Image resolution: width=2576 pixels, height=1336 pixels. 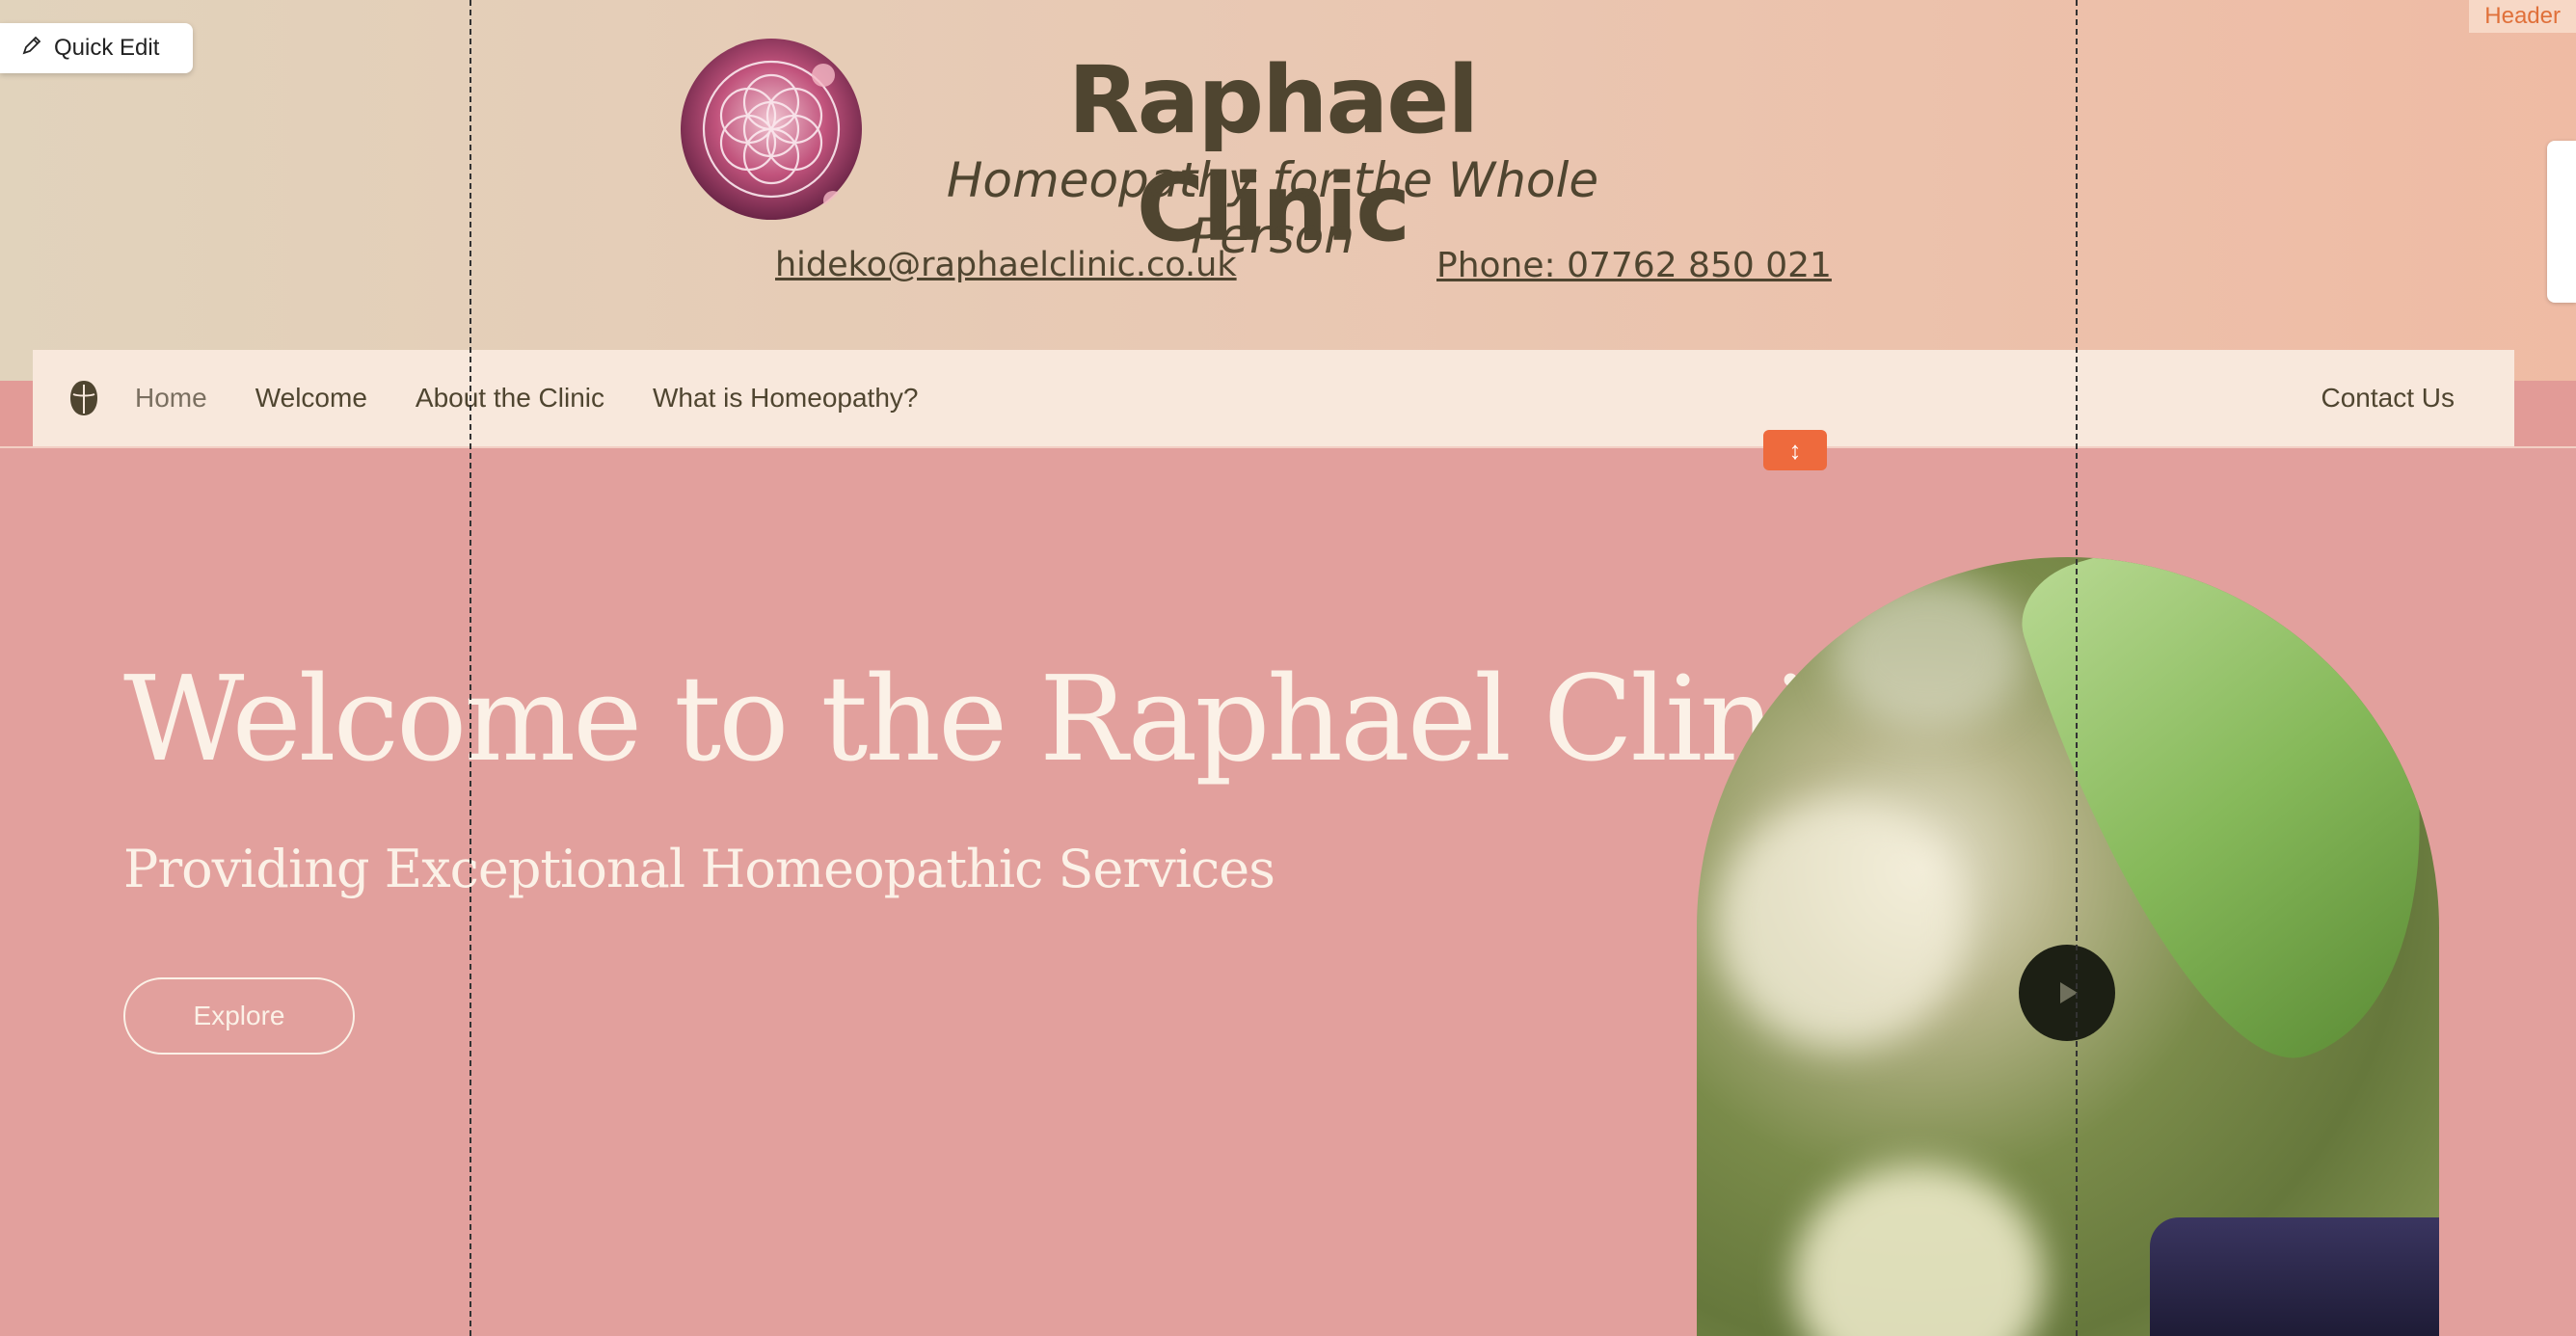 What do you see at coordinates (311, 398) in the screenshot?
I see `nav-item-welcome: Welcome` at bounding box center [311, 398].